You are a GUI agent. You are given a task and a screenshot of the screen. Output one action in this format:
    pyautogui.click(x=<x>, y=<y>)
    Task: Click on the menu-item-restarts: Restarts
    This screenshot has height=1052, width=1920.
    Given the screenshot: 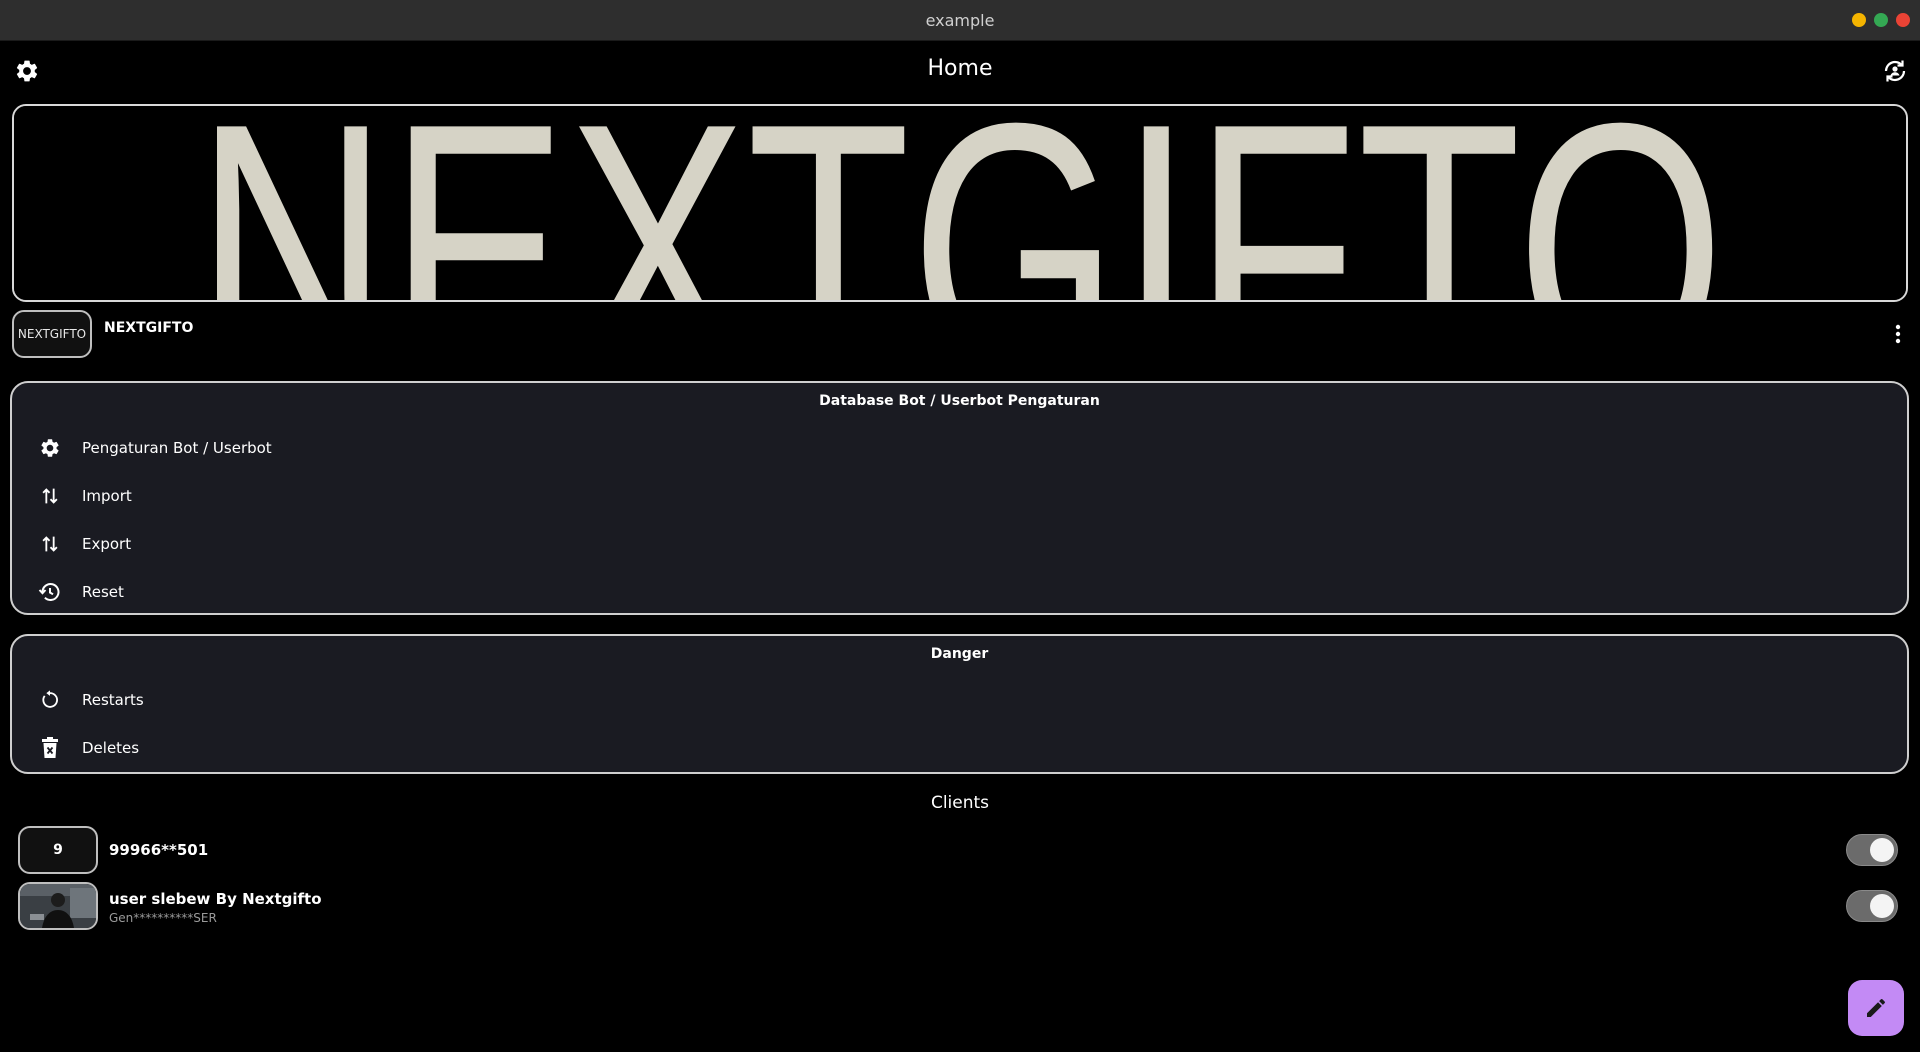 What is the action you would take?
    pyautogui.click(x=959, y=700)
    